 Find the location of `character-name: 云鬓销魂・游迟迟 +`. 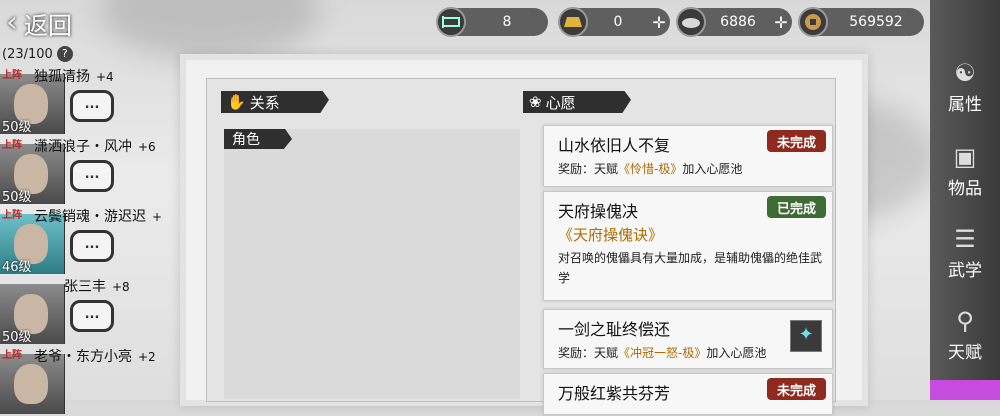

character-name: 云鬓销魂・游迟迟 + is located at coordinates (98, 216).